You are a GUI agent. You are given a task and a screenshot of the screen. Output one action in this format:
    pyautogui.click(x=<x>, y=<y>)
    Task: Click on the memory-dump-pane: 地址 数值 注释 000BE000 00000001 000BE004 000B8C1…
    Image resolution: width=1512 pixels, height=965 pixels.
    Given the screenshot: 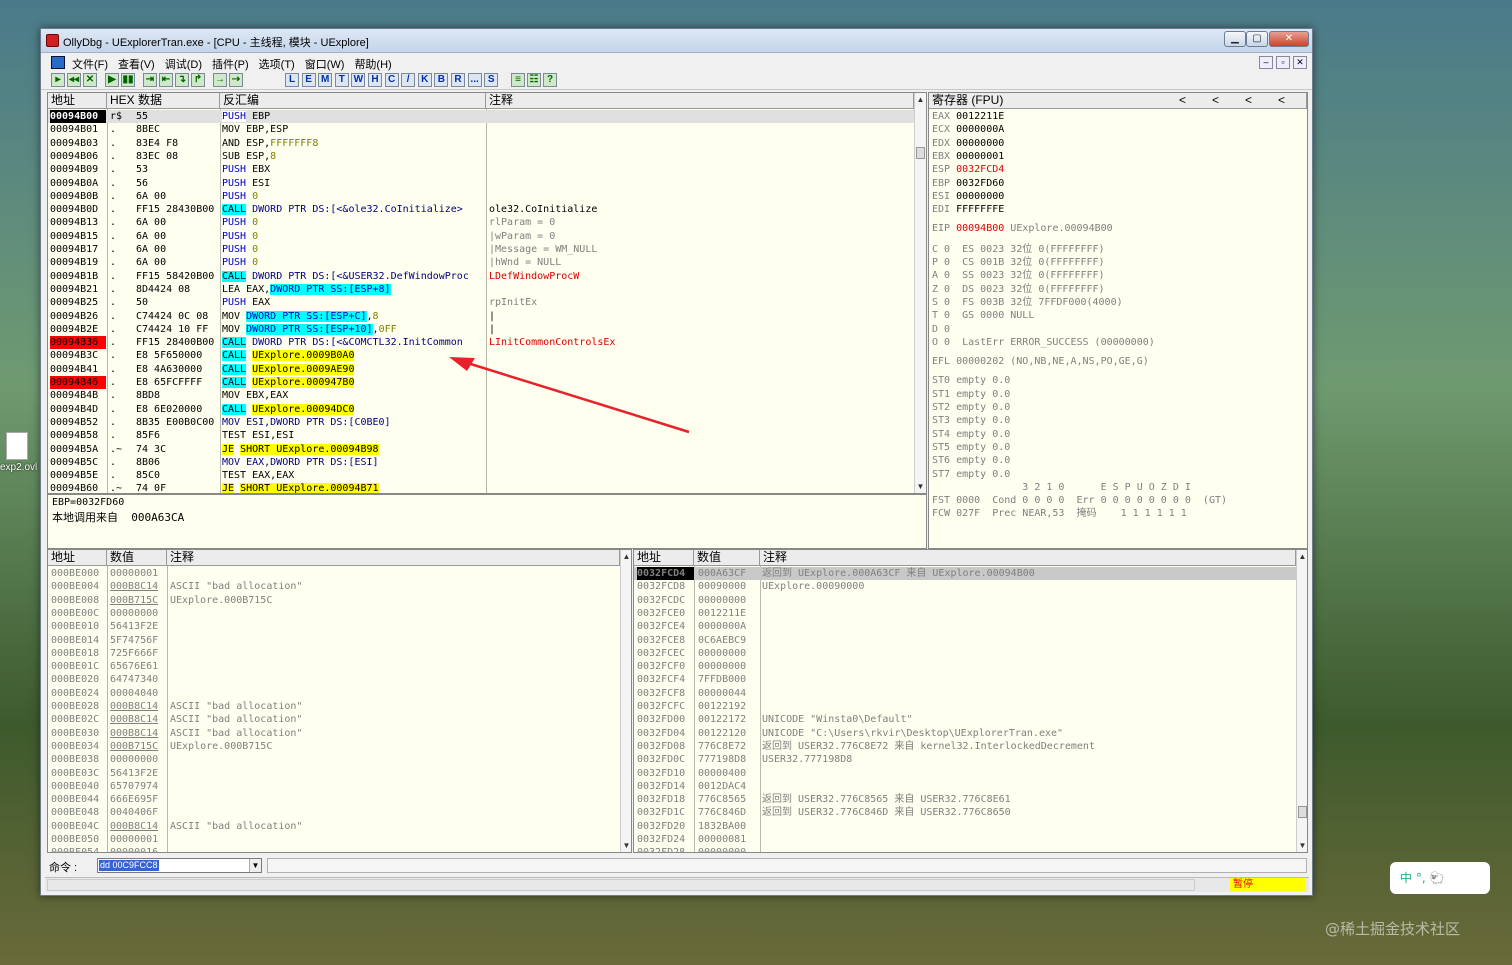 What is the action you would take?
    pyautogui.click(x=339, y=701)
    